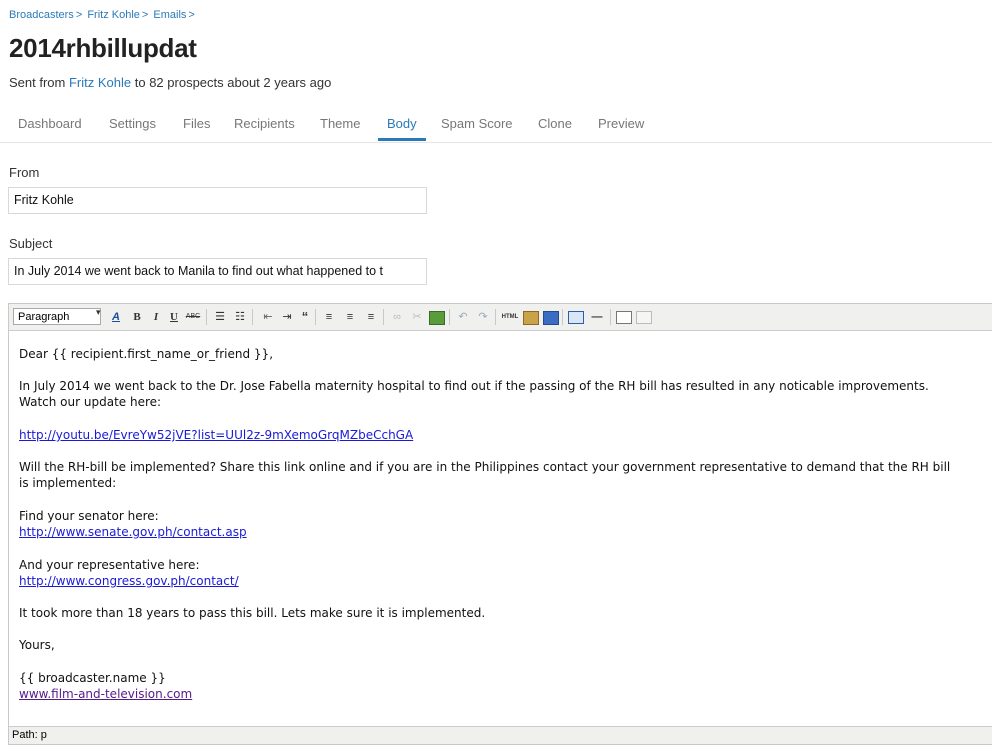 This screenshot has width=992, height=745. What do you see at coordinates (116, 317) in the screenshot?
I see `font-color-icon: A` at bounding box center [116, 317].